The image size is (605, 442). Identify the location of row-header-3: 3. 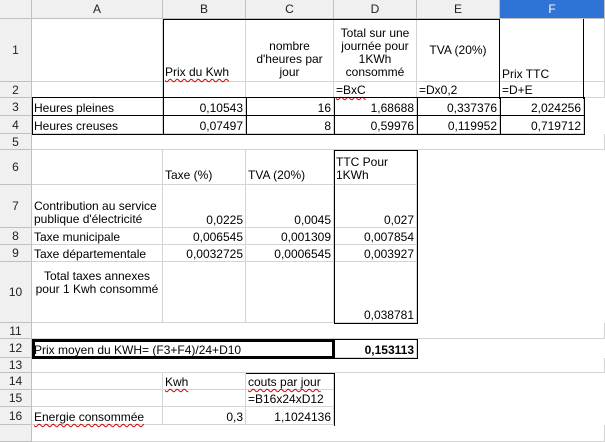
(16, 107).